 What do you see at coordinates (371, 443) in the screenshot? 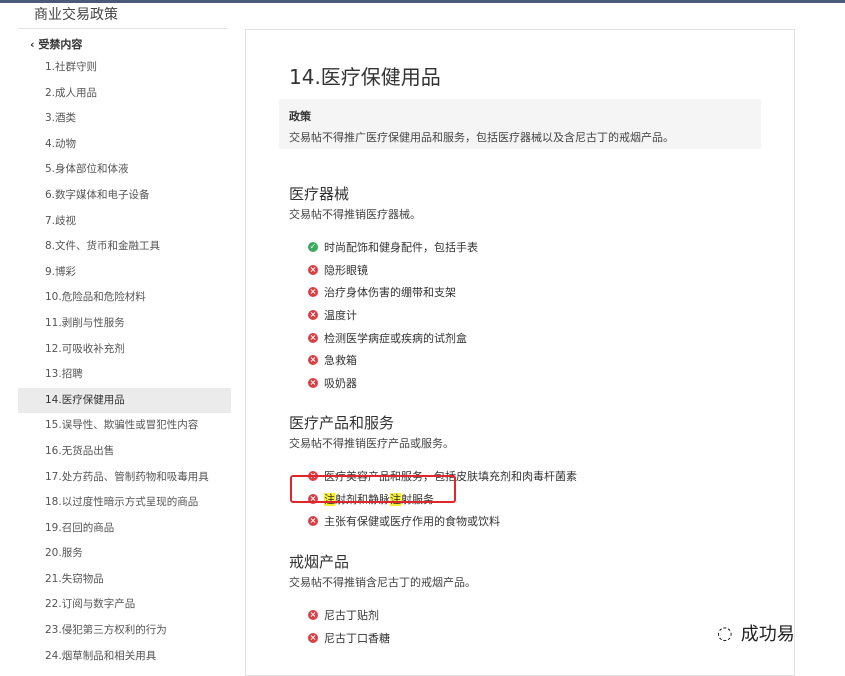
I see `section-desc: 交易帖不得推销医疗产品或服务。` at bounding box center [371, 443].